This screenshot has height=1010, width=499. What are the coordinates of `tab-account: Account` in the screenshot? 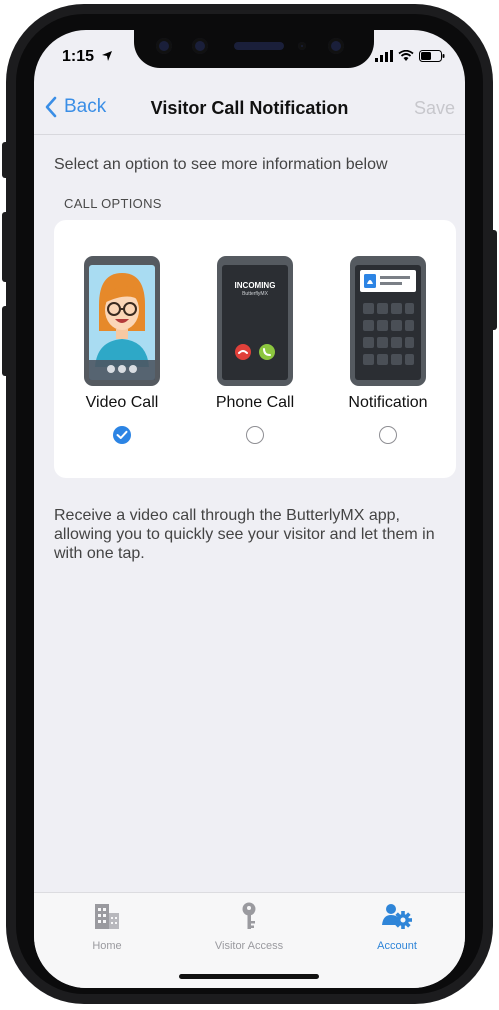 It's located at (397, 926).